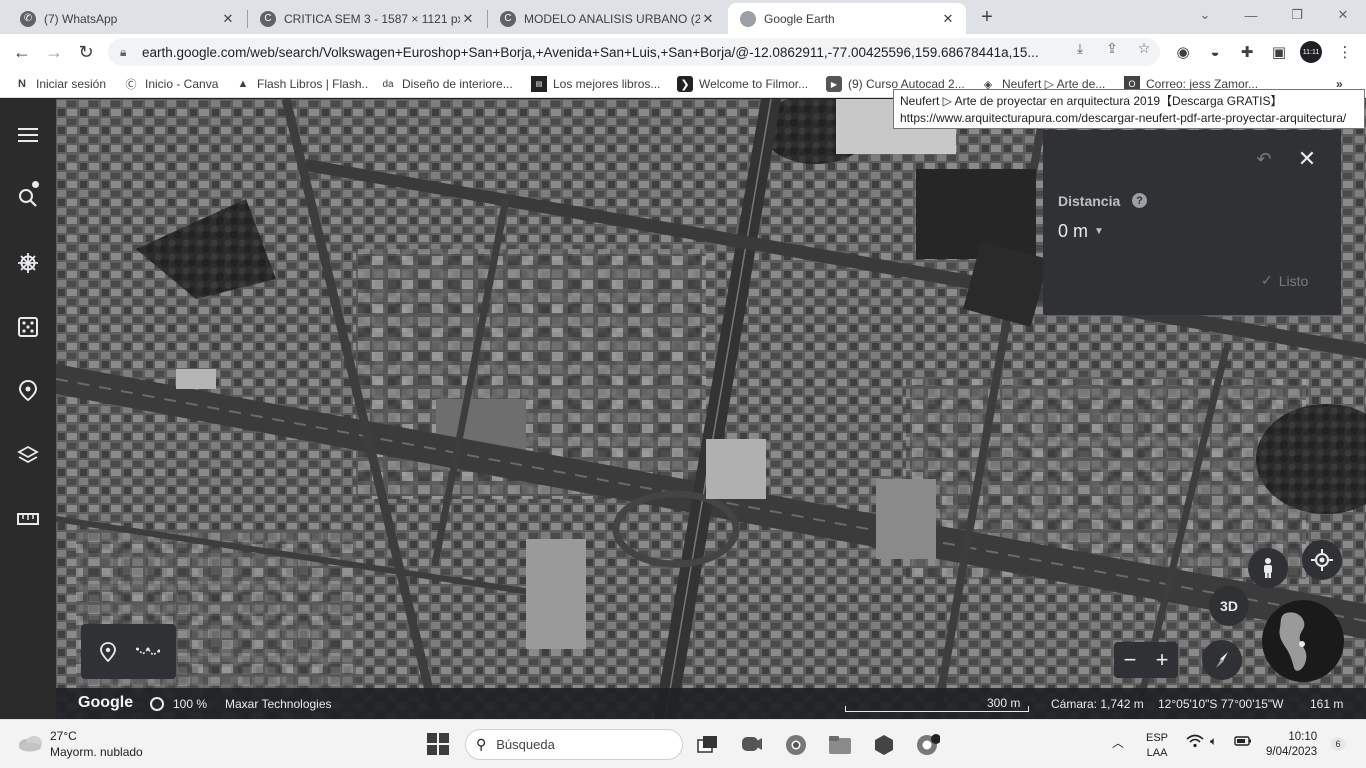 This screenshot has height=768, width=1366. What do you see at coordinates (987, 17) in the screenshot?
I see `new-tab-icon: +` at bounding box center [987, 17].